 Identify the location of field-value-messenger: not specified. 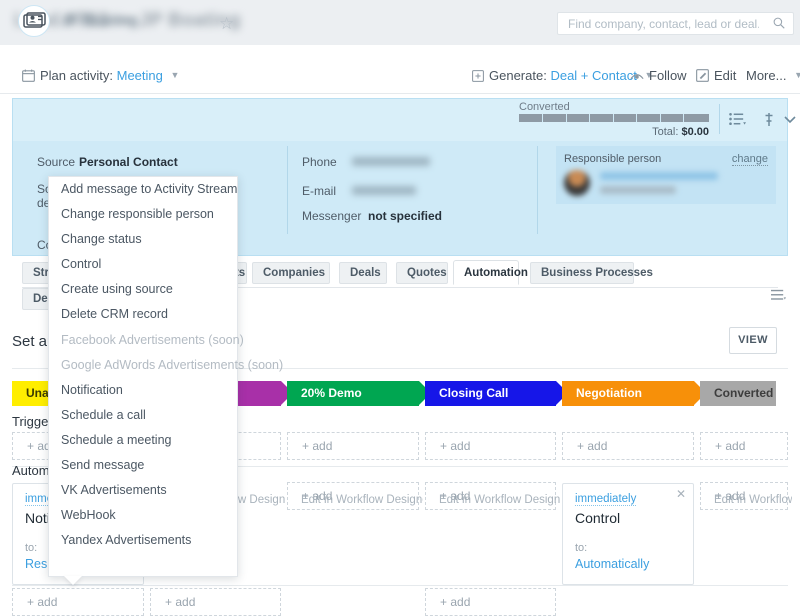
(405, 216).